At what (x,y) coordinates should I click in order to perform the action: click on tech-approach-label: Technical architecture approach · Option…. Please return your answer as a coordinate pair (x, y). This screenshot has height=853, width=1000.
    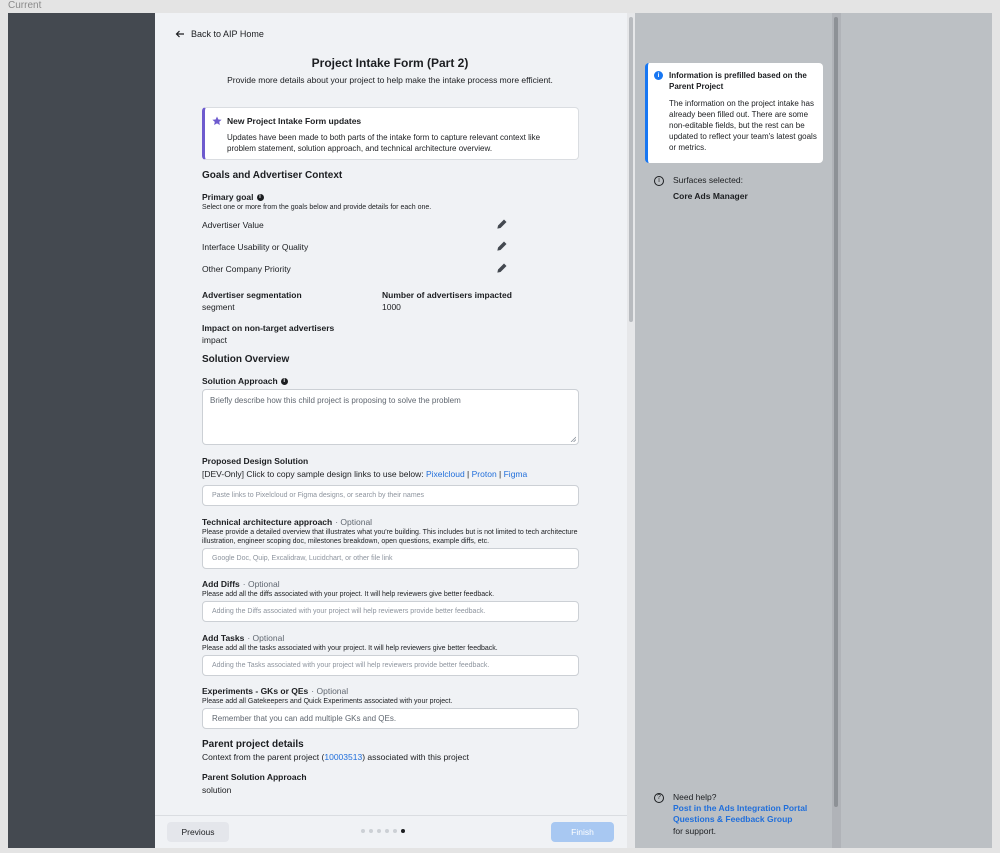
    Looking at the image, I should click on (287, 522).